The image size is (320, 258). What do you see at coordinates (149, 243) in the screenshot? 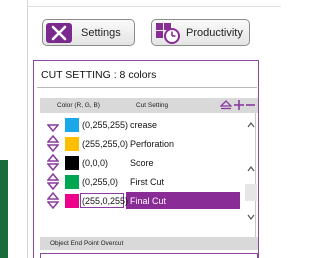
I see `overcut-section-header: Object End Point Overcut` at bounding box center [149, 243].